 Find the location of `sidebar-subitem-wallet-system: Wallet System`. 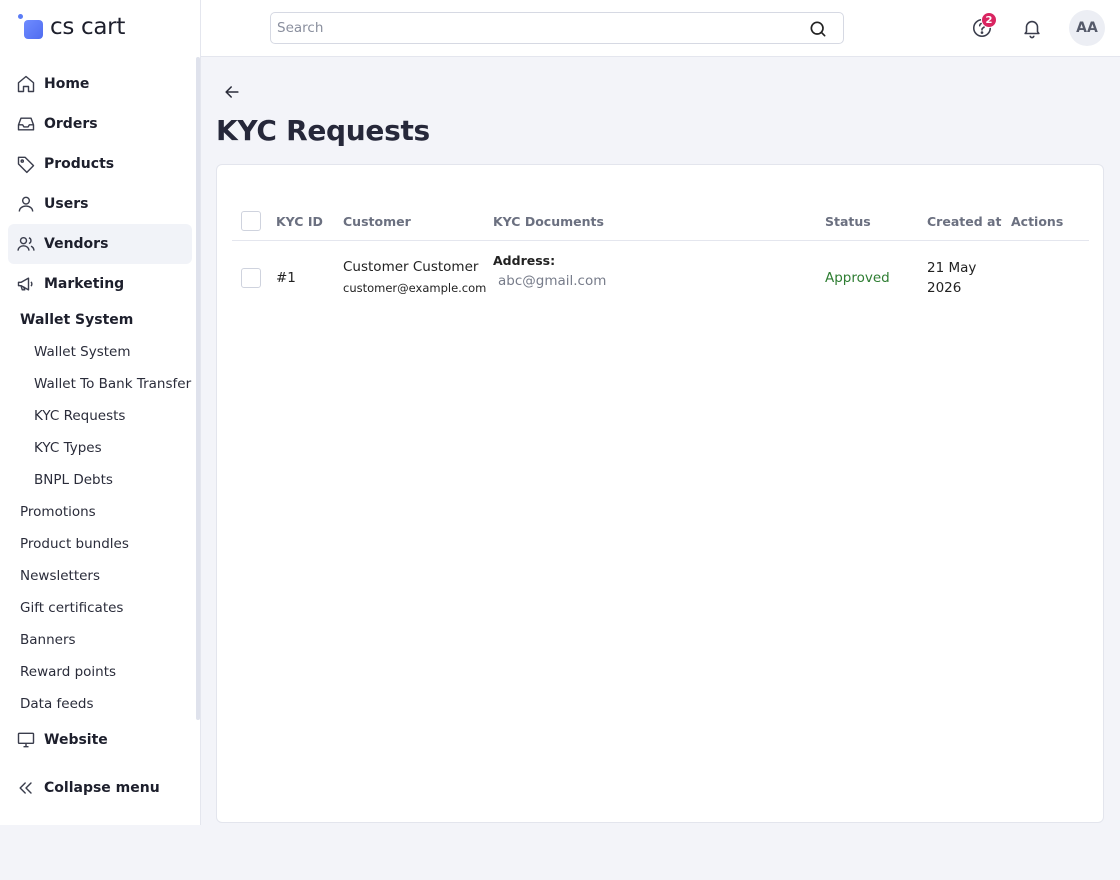

sidebar-subitem-wallet-system: Wallet System is located at coordinates (82, 352).